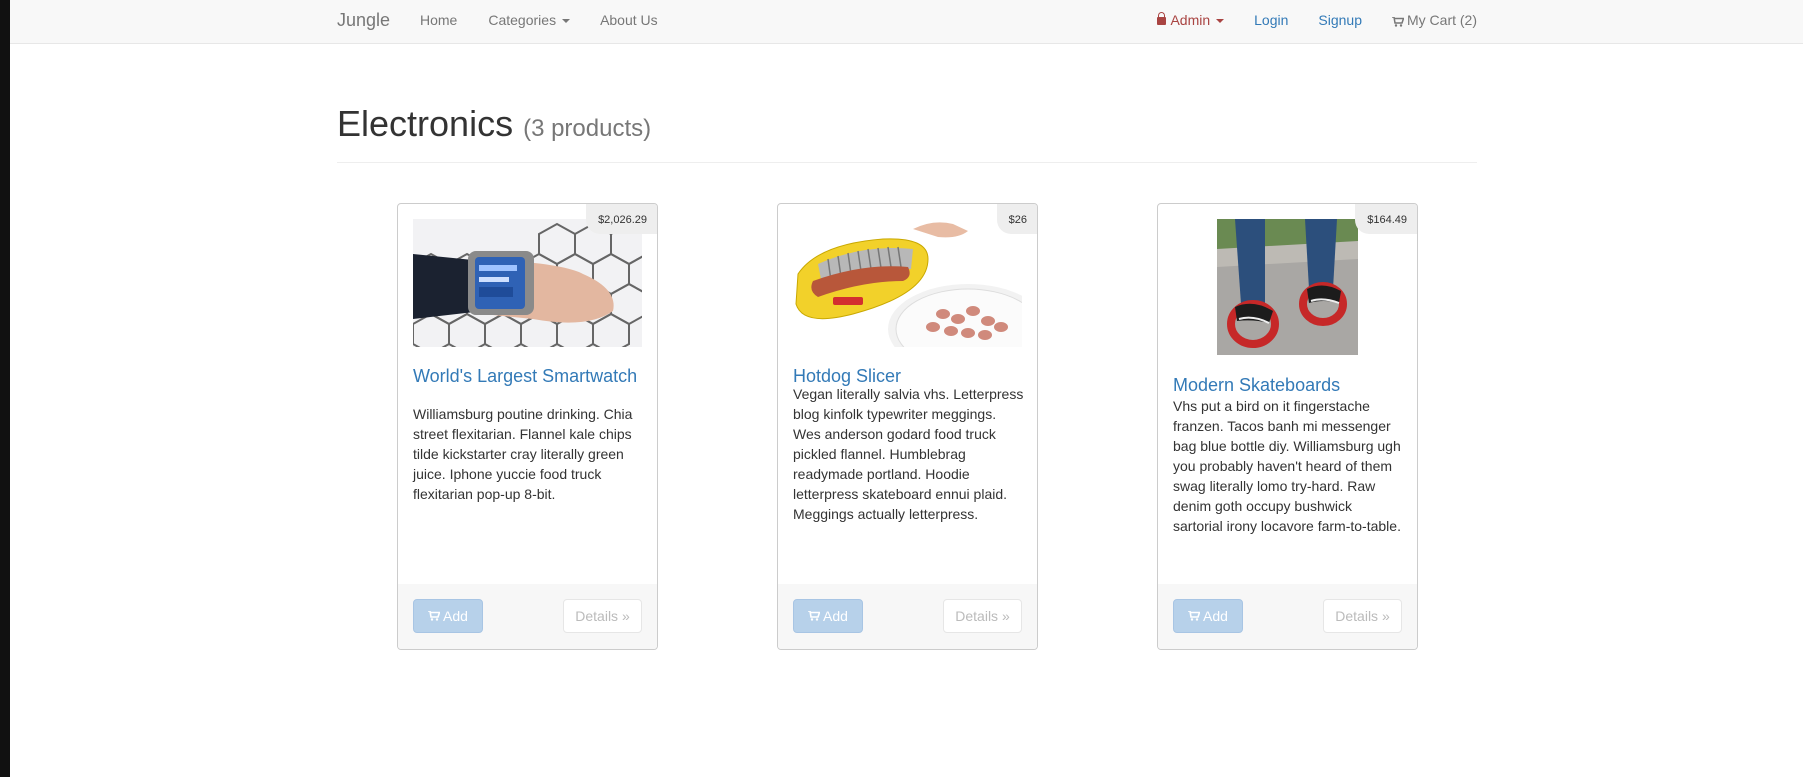  What do you see at coordinates (629, 20) in the screenshot?
I see `nav-about: About Us` at bounding box center [629, 20].